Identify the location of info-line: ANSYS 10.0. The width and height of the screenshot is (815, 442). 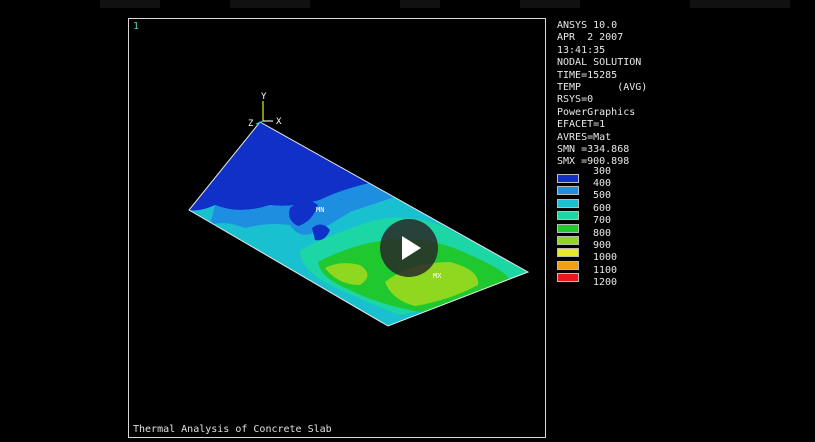
(587, 25).